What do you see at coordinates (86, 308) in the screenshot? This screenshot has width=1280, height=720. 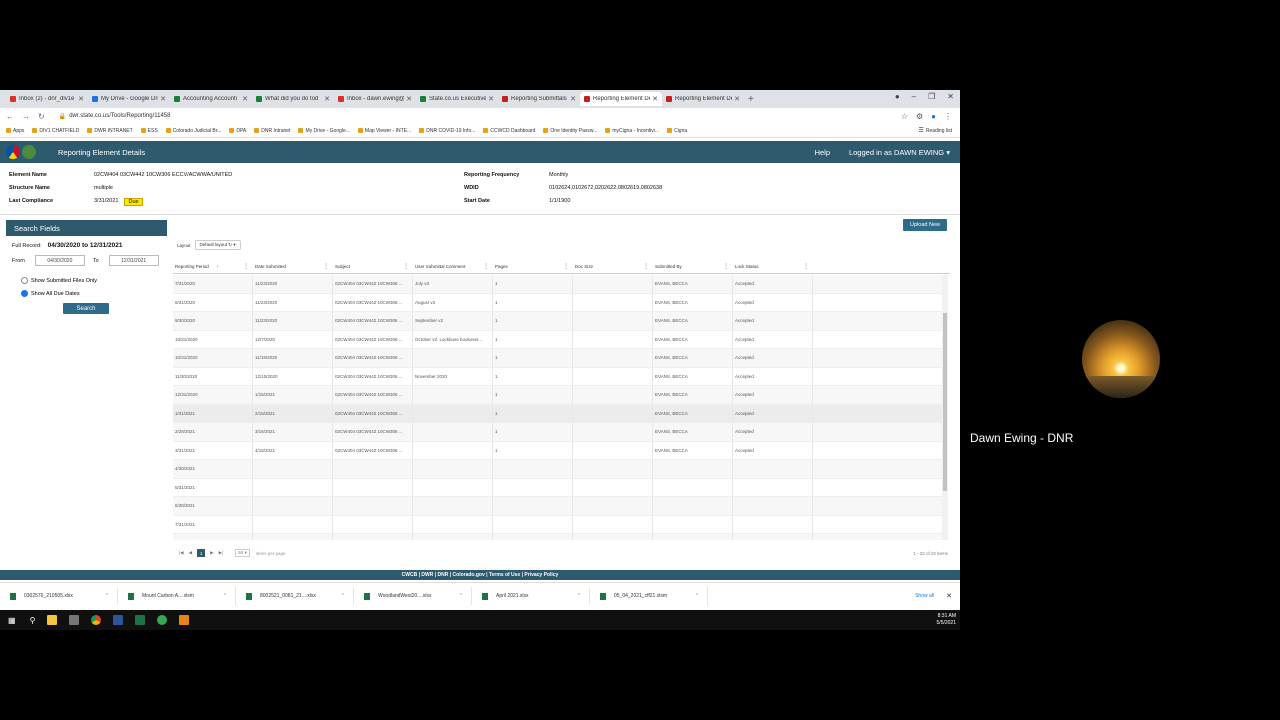 I see `search-button: Search` at bounding box center [86, 308].